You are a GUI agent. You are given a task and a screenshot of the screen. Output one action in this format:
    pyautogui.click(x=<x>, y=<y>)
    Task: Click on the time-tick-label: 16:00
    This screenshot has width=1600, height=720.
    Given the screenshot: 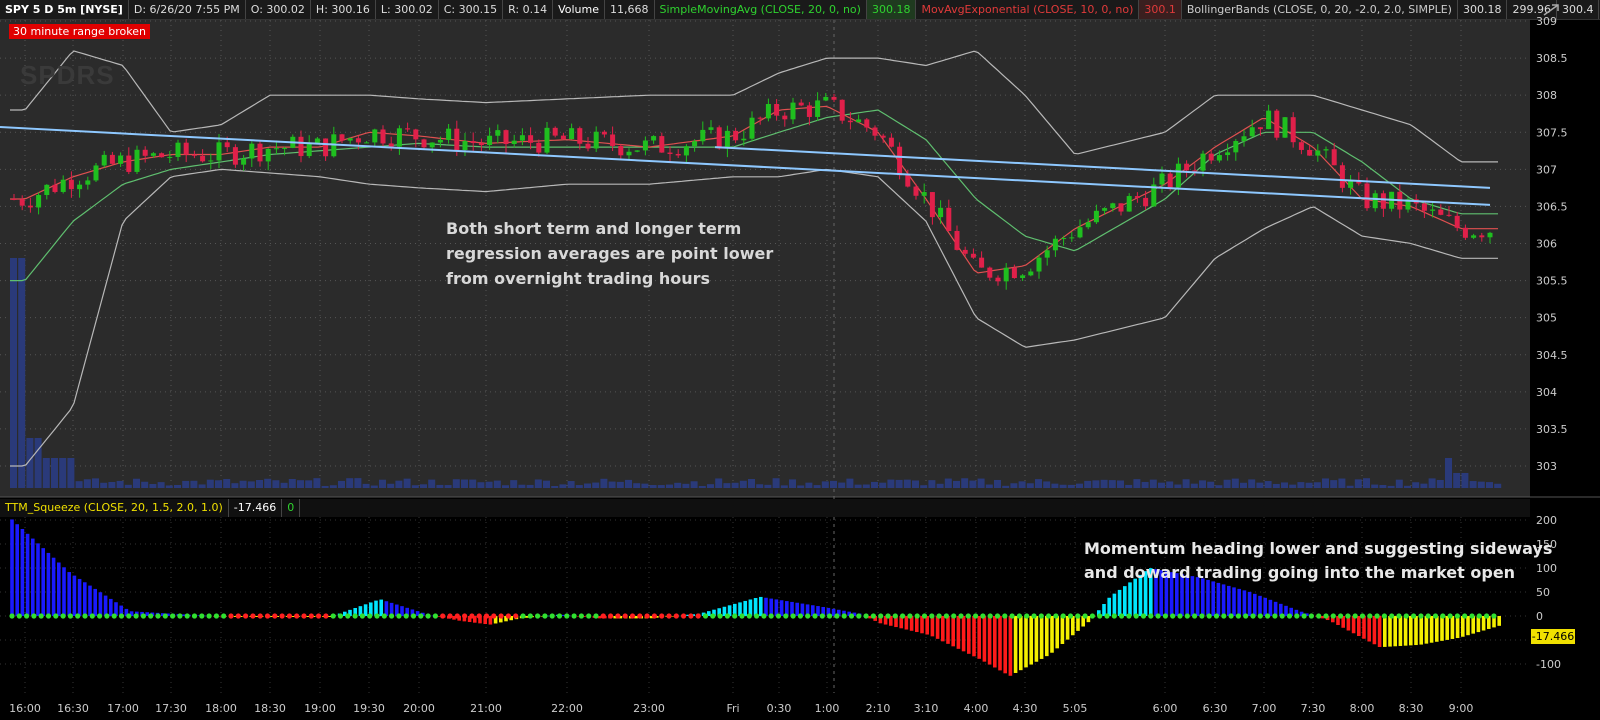 What is the action you would take?
    pyautogui.click(x=25, y=708)
    